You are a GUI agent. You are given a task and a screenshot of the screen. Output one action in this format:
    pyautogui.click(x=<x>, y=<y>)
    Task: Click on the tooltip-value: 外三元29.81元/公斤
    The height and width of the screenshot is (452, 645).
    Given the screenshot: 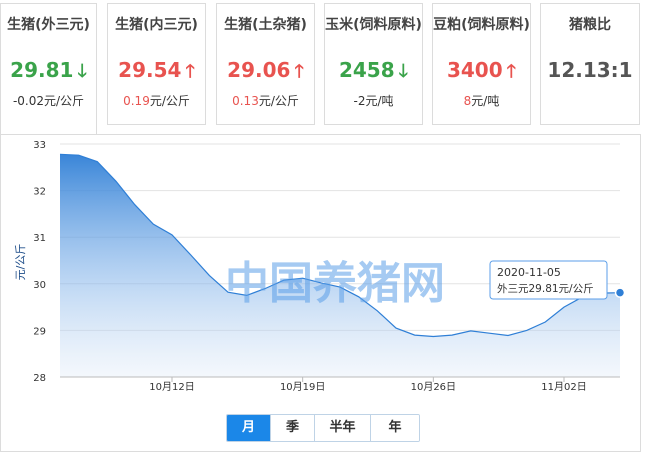 What is the action you would take?
    pyautogui.click(x=545, y=289)
    